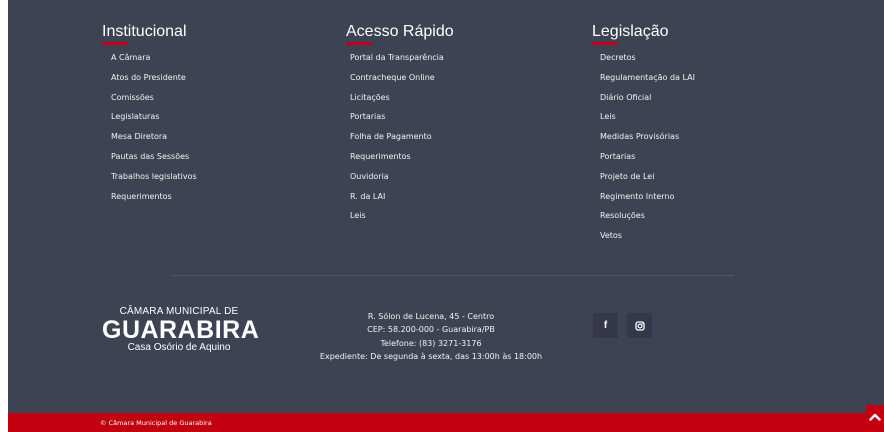 The height and width of the screenshot is (432, 884). I want to click on copyright-text: © Câmara Municipal de Guarabira, so click(156, 423).